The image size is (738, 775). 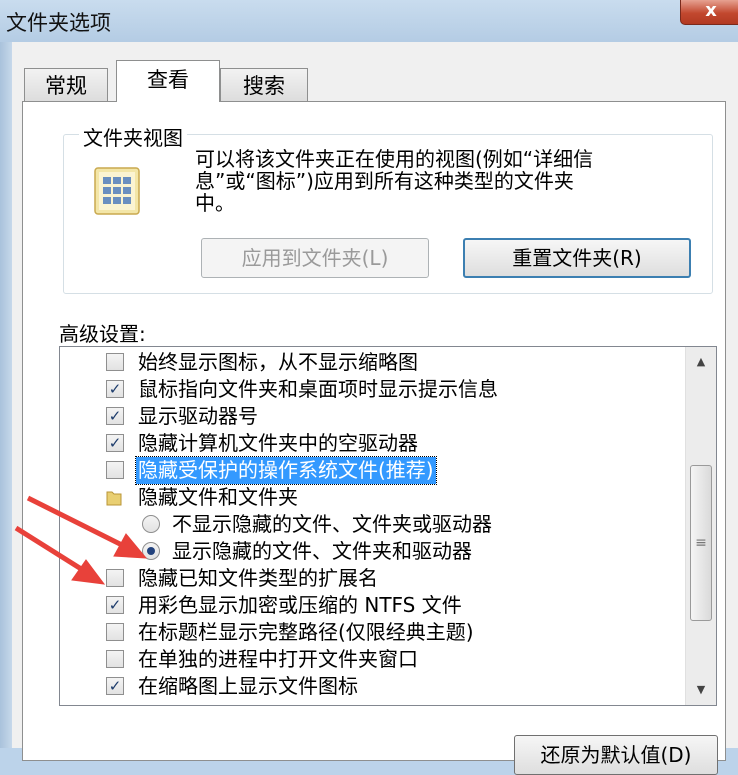 I want to click on list-item-label: 用彩色显示加密或压缩的 NTFS 文件, so click(x=300, y=605).